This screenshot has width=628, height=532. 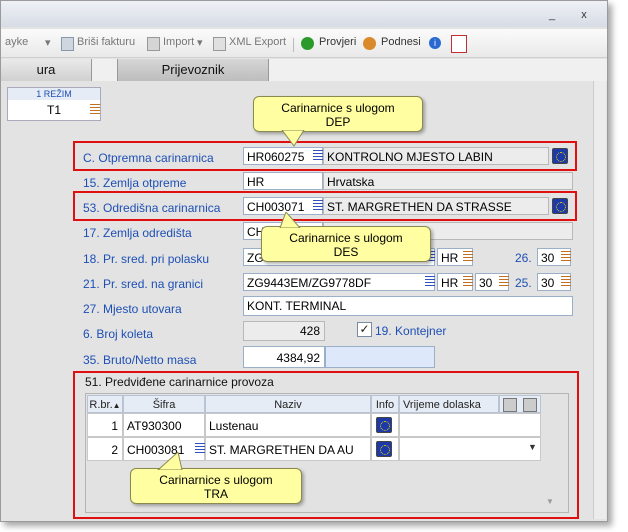 What do you see at coordinates (304, 70) in the screenshot?
I see `tab-strip: ura Prijevoznik` at bounding box center [304, 70].